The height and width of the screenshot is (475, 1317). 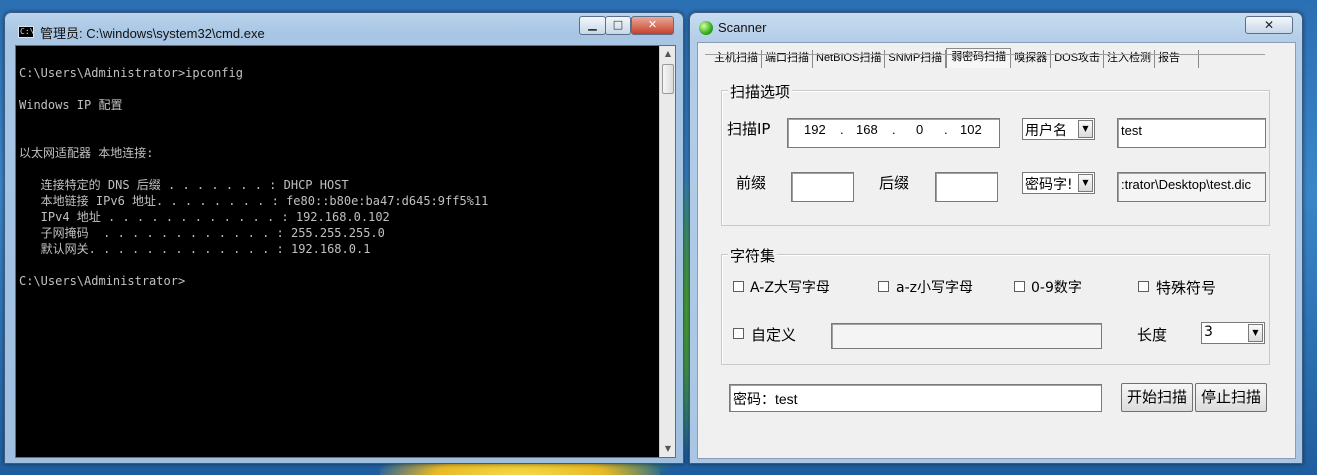 What do you see at coordinates (184, 185) in the screenshot?
I see `console-line: 连接特定的 DNS 后缀 . . . . . . . : DHCP HOST` at bounding box center [184, 185].